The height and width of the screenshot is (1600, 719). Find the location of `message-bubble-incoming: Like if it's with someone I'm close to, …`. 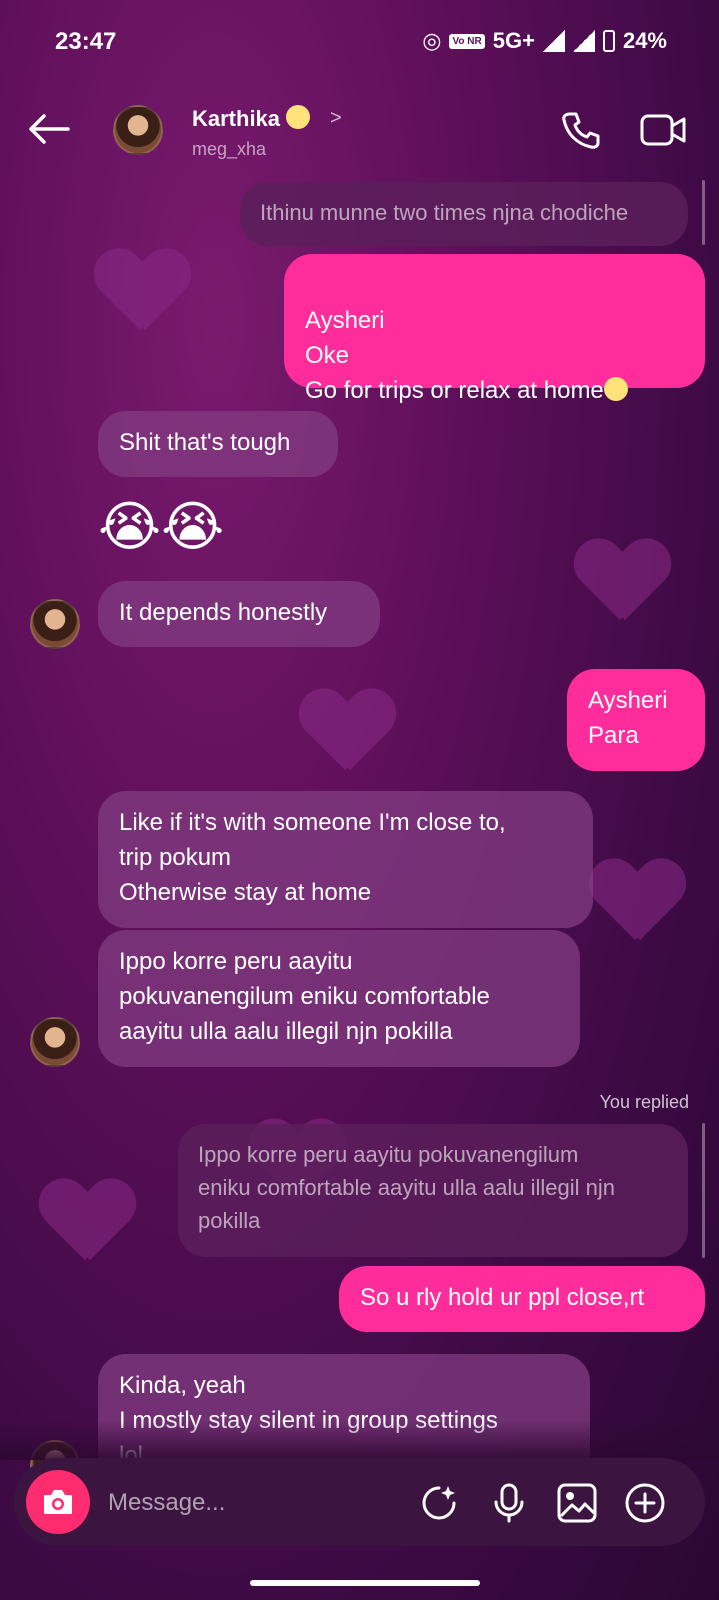

message-bubble-incoming: Like if it's with someone I'm close to, … is located at coordinates (345, 859).